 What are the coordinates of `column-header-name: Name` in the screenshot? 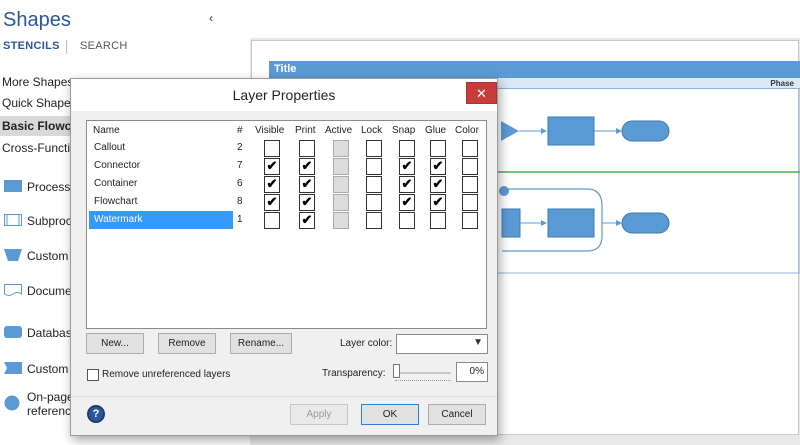 It's located at (106, 130).